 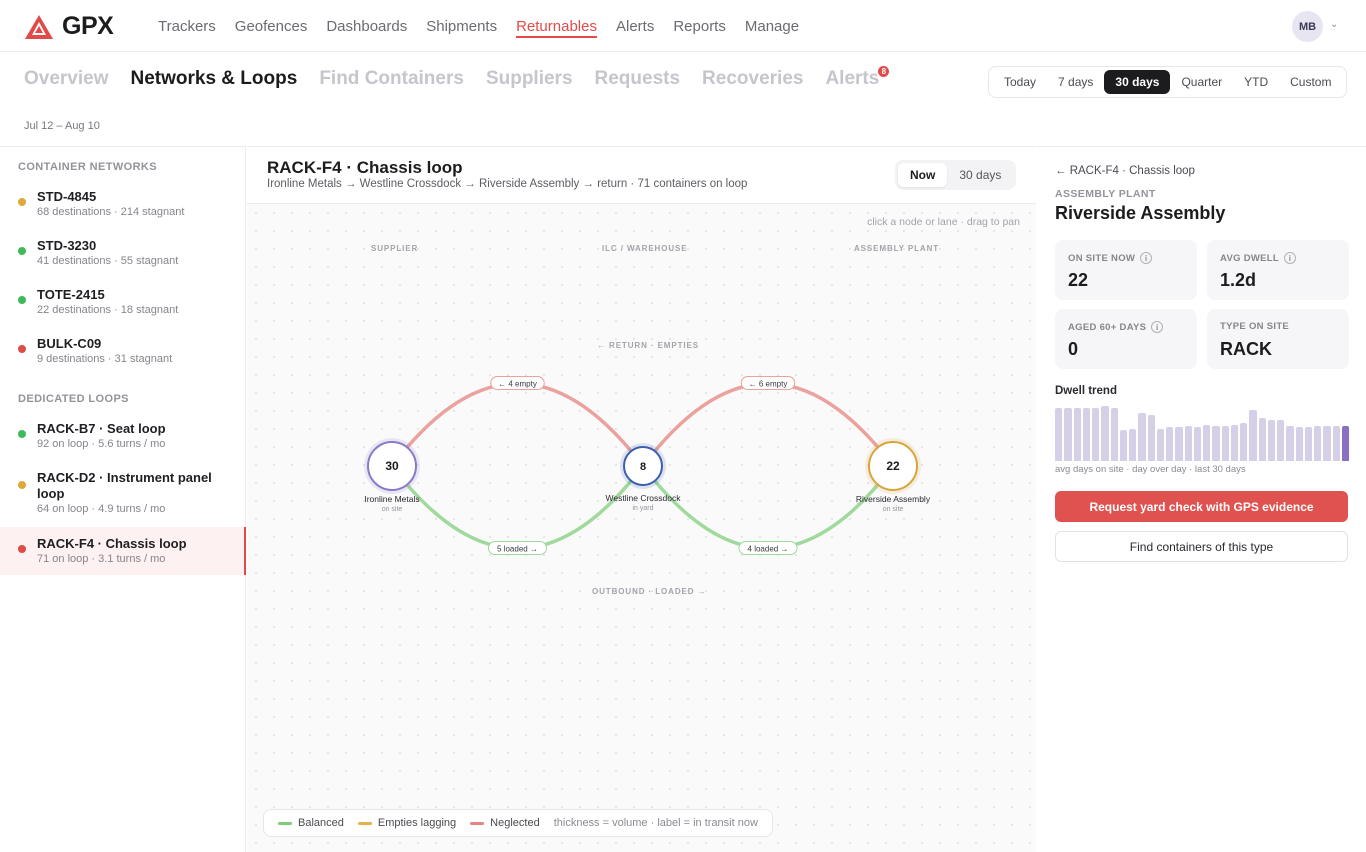 I want to click on range-option-7-days: 7 days, so click(x=1075, y=82).